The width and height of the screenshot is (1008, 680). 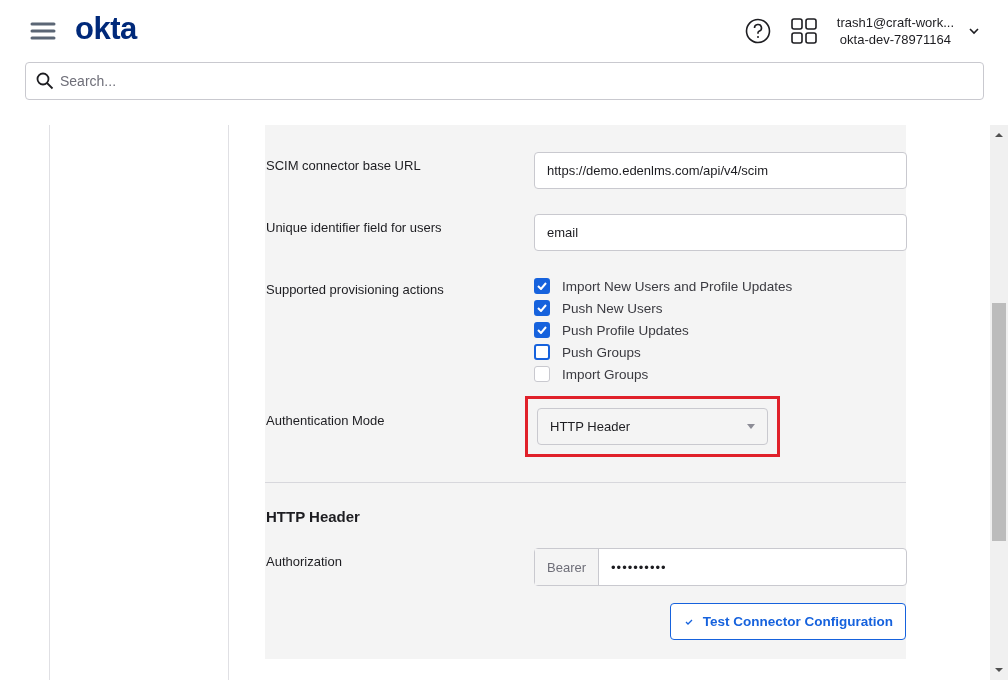 I want to click on authorization-field: Bearer ••••••••••, so click(x=720, y=567).